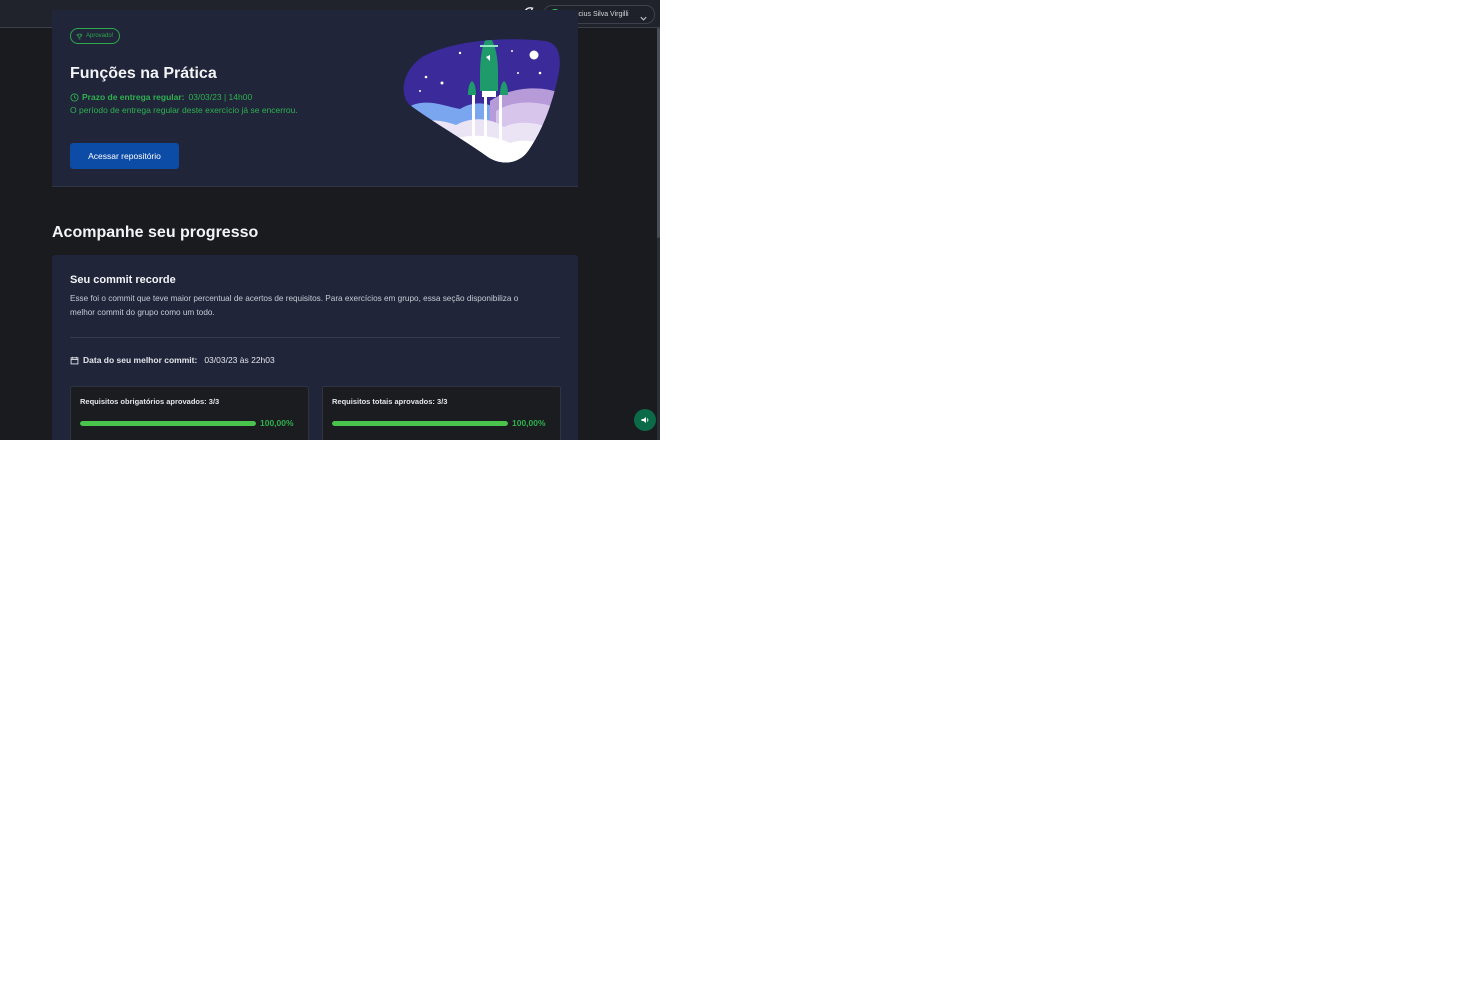  I want to click on access-repository-button: Acessar repositório, so click(124, 156).